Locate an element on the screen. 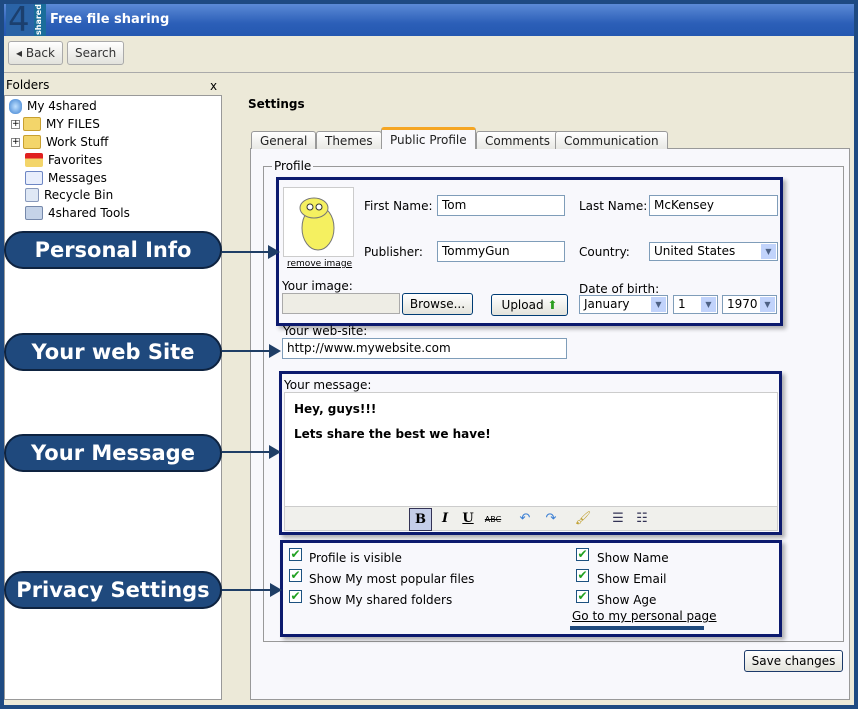 This screenshot has width=858, height=709. website-input: http://www.mywebsite.com is located at coordinates (424, 348).